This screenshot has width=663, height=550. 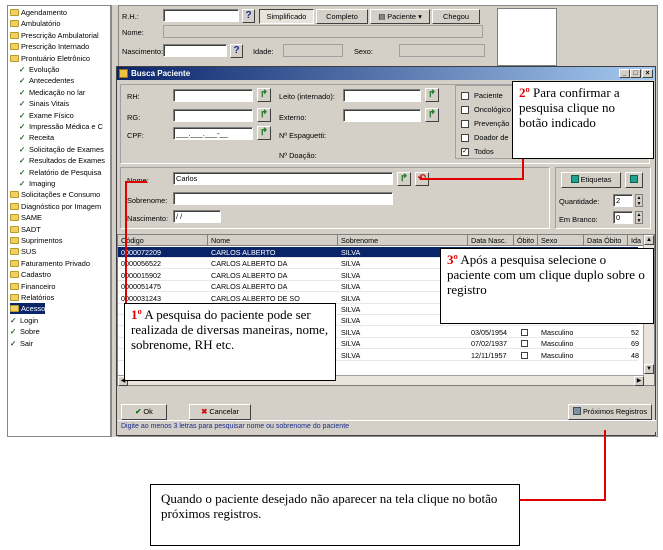 I want to click on nascimento-help-button: ?, so click(x=236, y=51).